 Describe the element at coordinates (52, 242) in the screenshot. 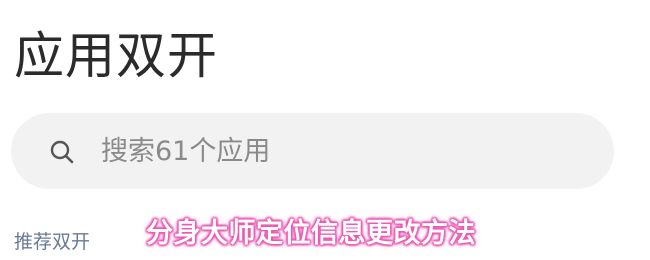

I see `section-label-recommended: 推荐双开` at that location.